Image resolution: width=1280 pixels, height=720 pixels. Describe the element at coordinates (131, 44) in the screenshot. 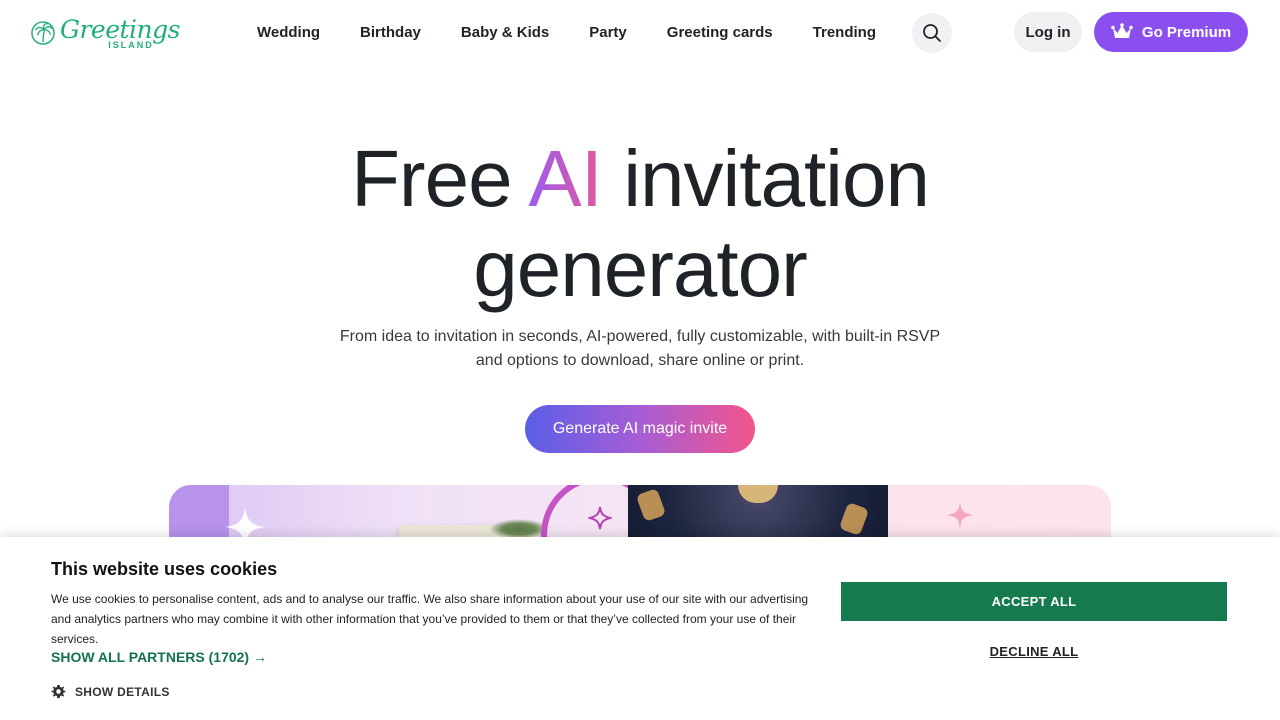

I see `logo-sub: ISLAND` at that location.